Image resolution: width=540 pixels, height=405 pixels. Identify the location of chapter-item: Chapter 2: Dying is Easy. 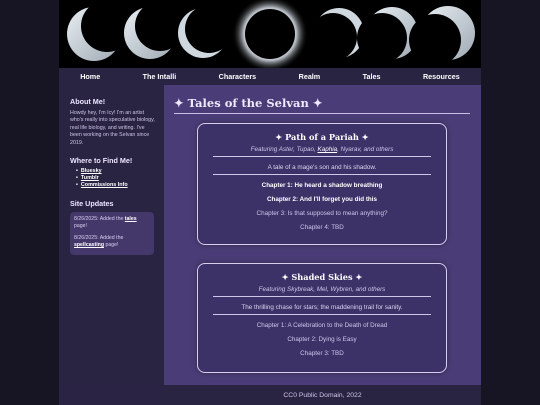
(322, 339).